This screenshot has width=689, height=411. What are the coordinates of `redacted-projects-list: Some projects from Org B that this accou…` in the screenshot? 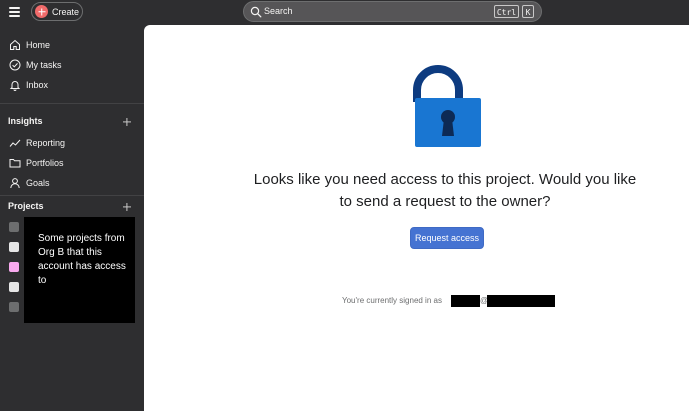 It's located at (79, 270).